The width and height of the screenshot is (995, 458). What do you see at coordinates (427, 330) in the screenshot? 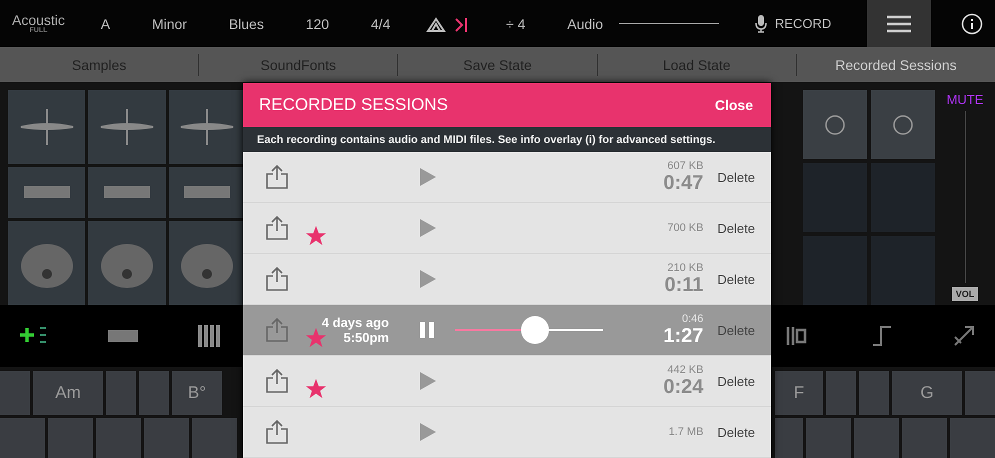
I see `pause-icon` at bounding box center [427, 330].